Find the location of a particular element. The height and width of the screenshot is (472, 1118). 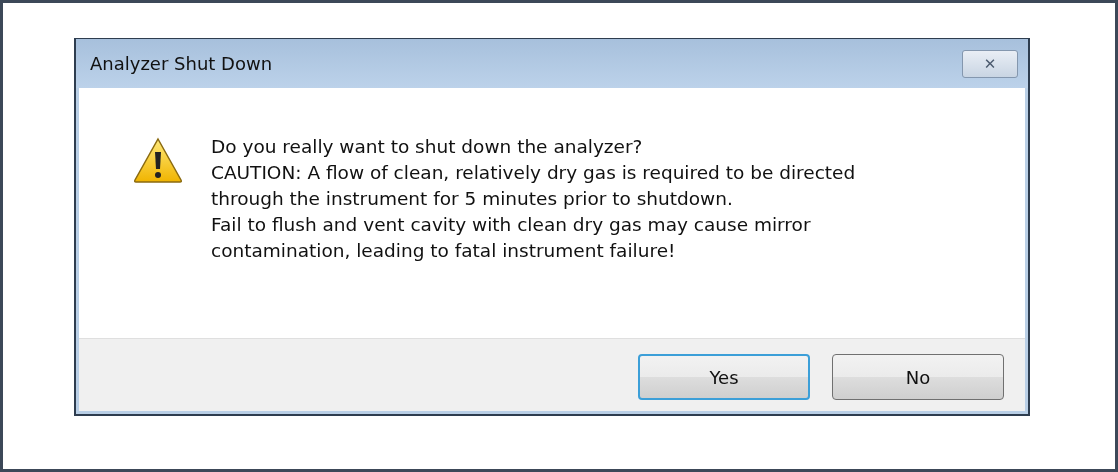

message-text: CAUTION: A flow of clean, relatively dry gas is required to be directed is located at coordinates (533, 173).